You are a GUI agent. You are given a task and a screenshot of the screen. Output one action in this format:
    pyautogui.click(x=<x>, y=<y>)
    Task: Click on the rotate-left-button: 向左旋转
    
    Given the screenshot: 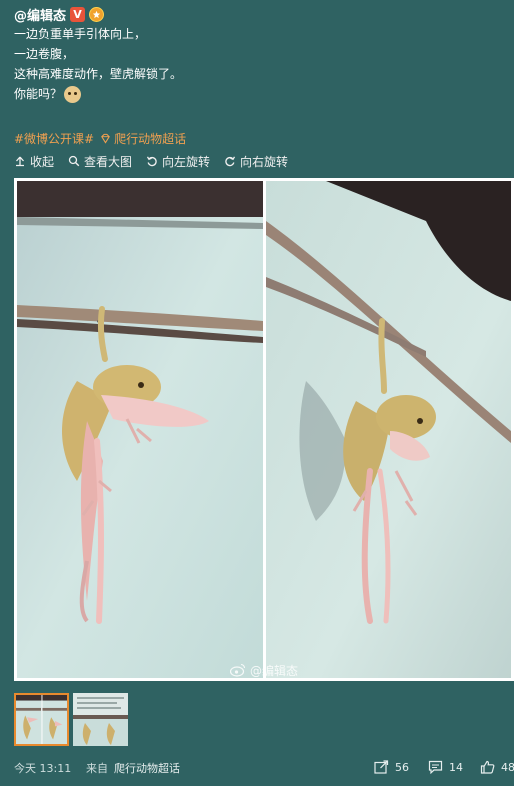 What is the action you would take?
    pyautogui.click(x=178, y=161)
    